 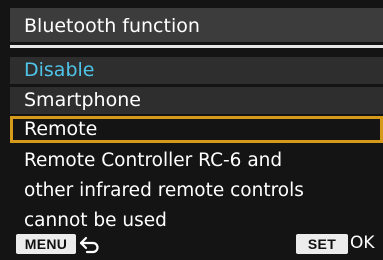 I want to click on option-label: Remote, so click(x=61, y=129).